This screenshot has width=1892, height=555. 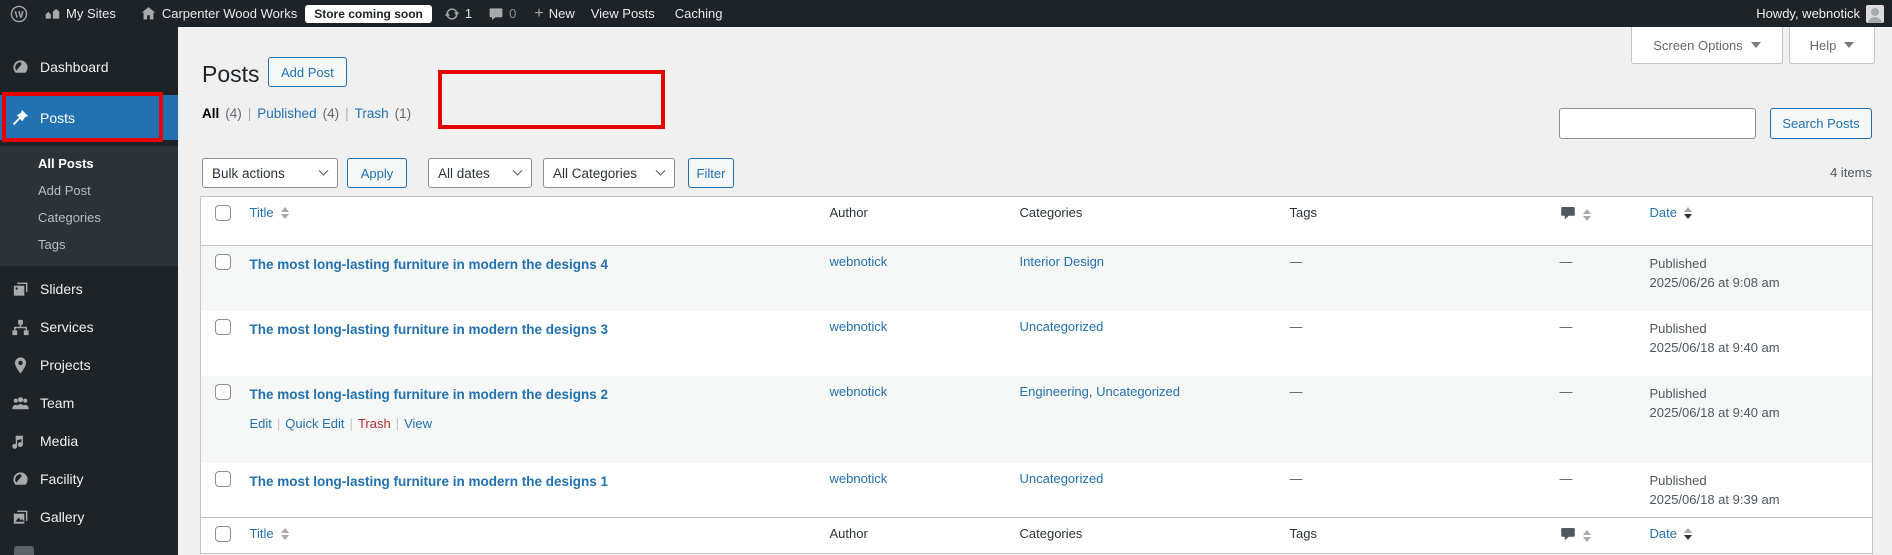 I want to click on store-coming-soon-badge: Store coming soon, so click(x=368, y=13).